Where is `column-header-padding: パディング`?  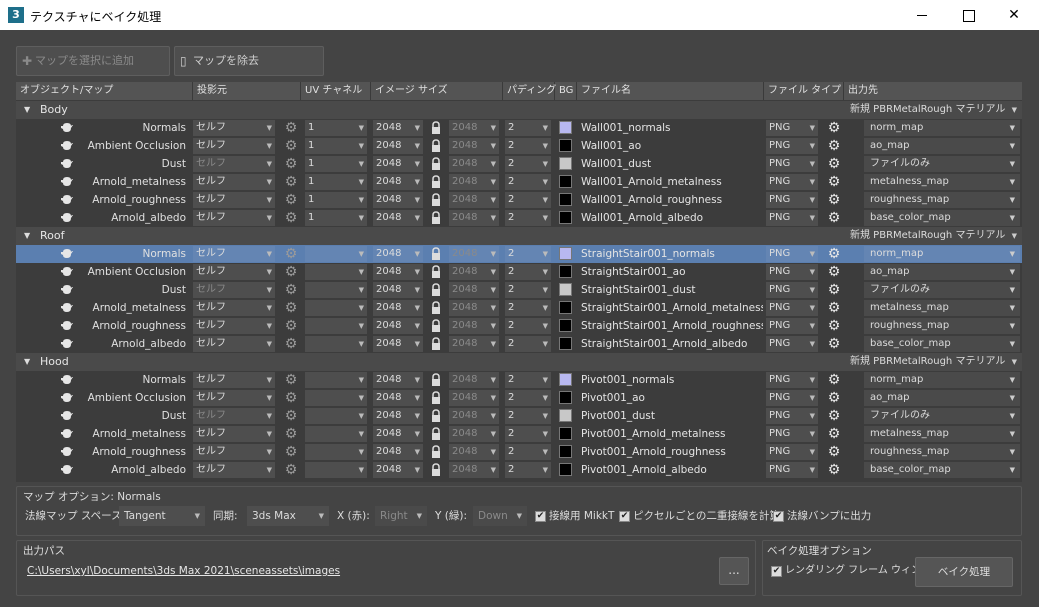
column-header-padding: パディング is located at coordinates (529, 91).